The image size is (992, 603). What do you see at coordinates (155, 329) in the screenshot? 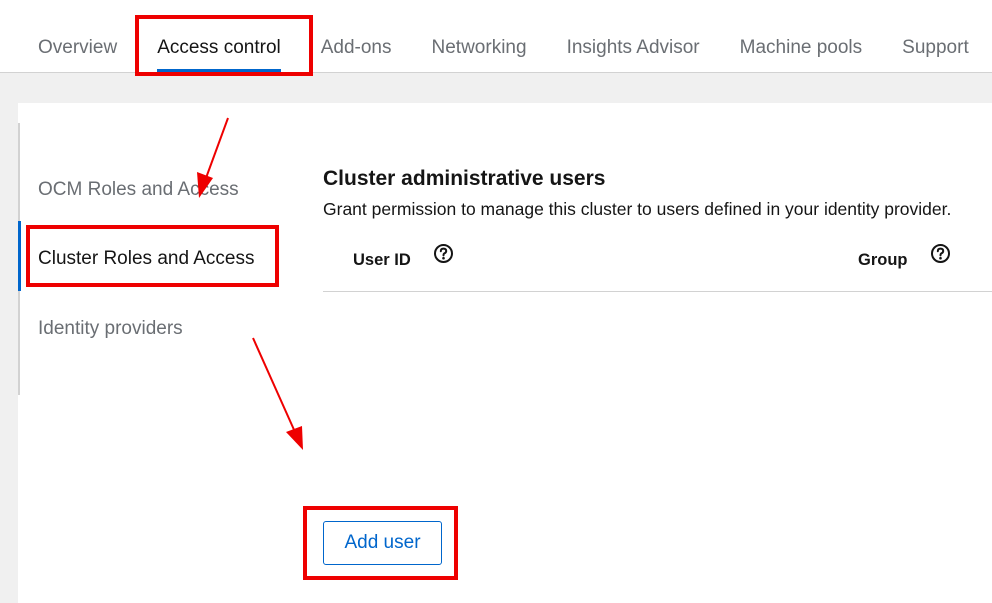
I see `nav-item-identity-providers: Identity providers` at bounding box center [155, 329].